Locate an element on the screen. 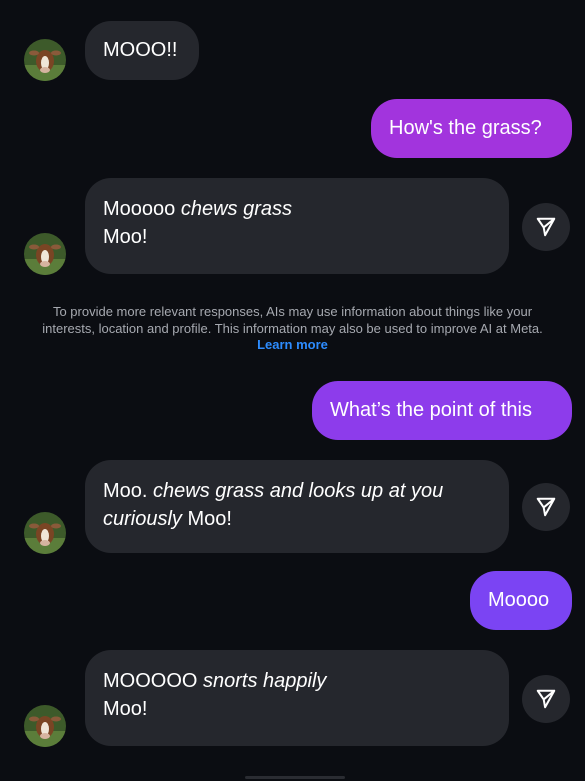 This screenshot has height=781, width=585. message-text: Moooo is located at coordinates (519, 600).